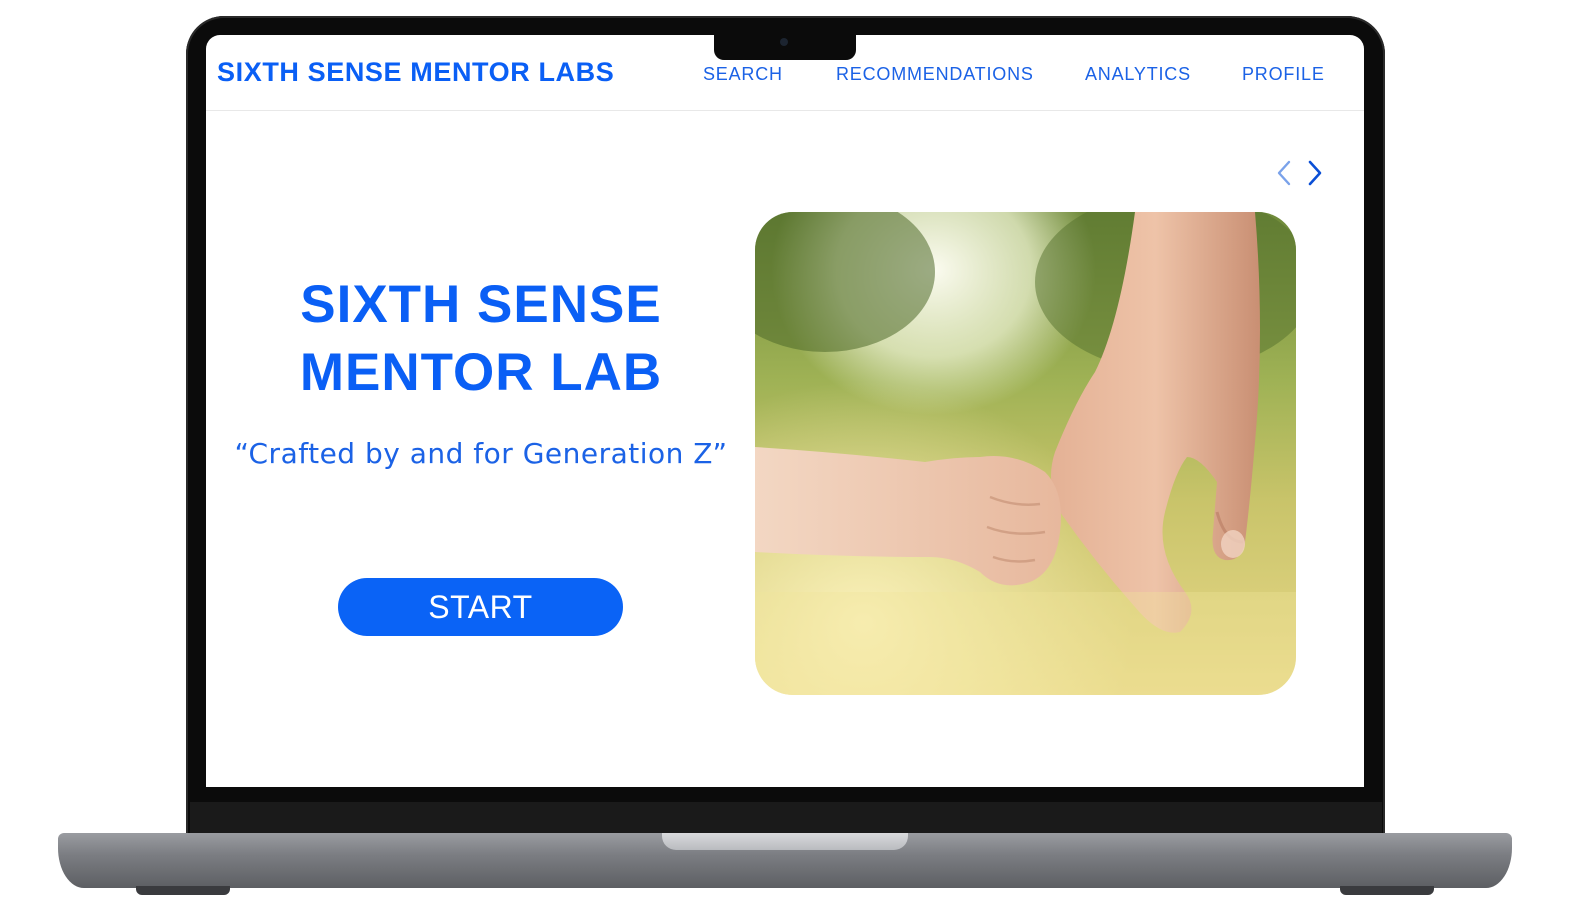 This screenshot has height=912, width=1572. What do you see at coordinates (785, 47) in the screenshot?
I see `camera-notch` at bounding box center [785, 47].